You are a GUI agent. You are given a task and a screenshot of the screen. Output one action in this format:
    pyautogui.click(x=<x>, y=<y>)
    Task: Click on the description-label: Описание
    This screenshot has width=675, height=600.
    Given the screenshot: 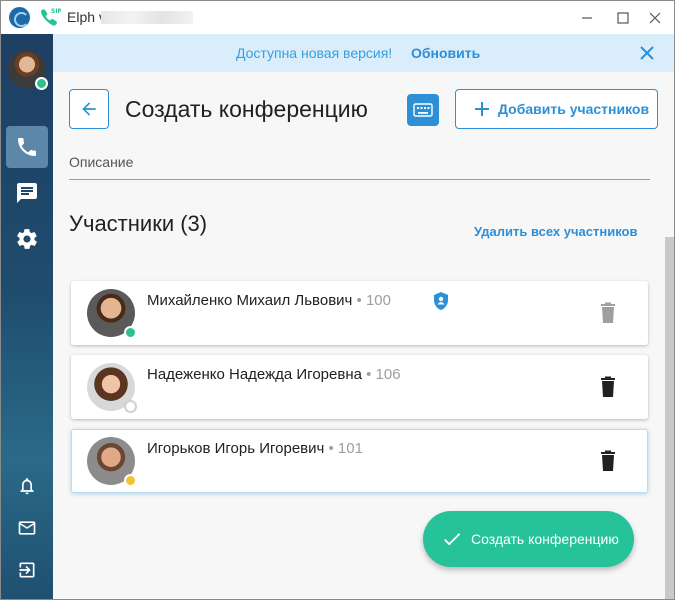 What is the action you would take?
    pyautogui.click(x=101, y=162)
    